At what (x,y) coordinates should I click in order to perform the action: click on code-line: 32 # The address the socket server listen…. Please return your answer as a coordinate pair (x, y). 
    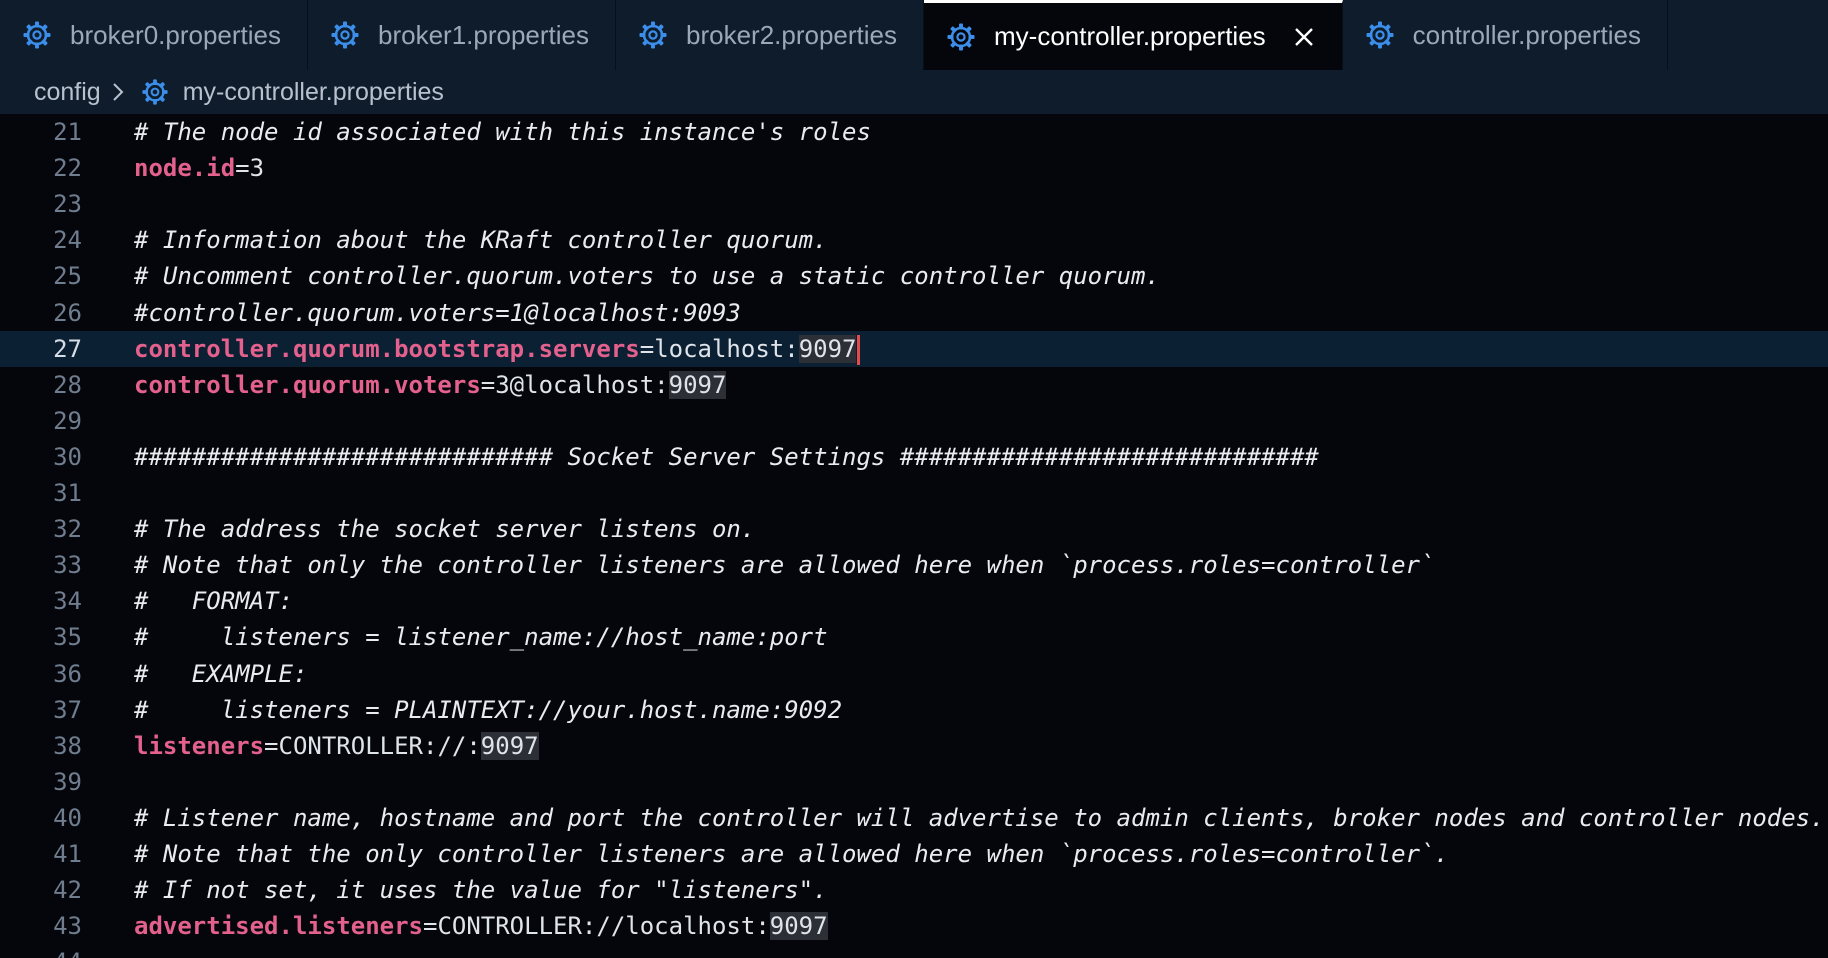
    Looking at the image, I should click on (914, 529).